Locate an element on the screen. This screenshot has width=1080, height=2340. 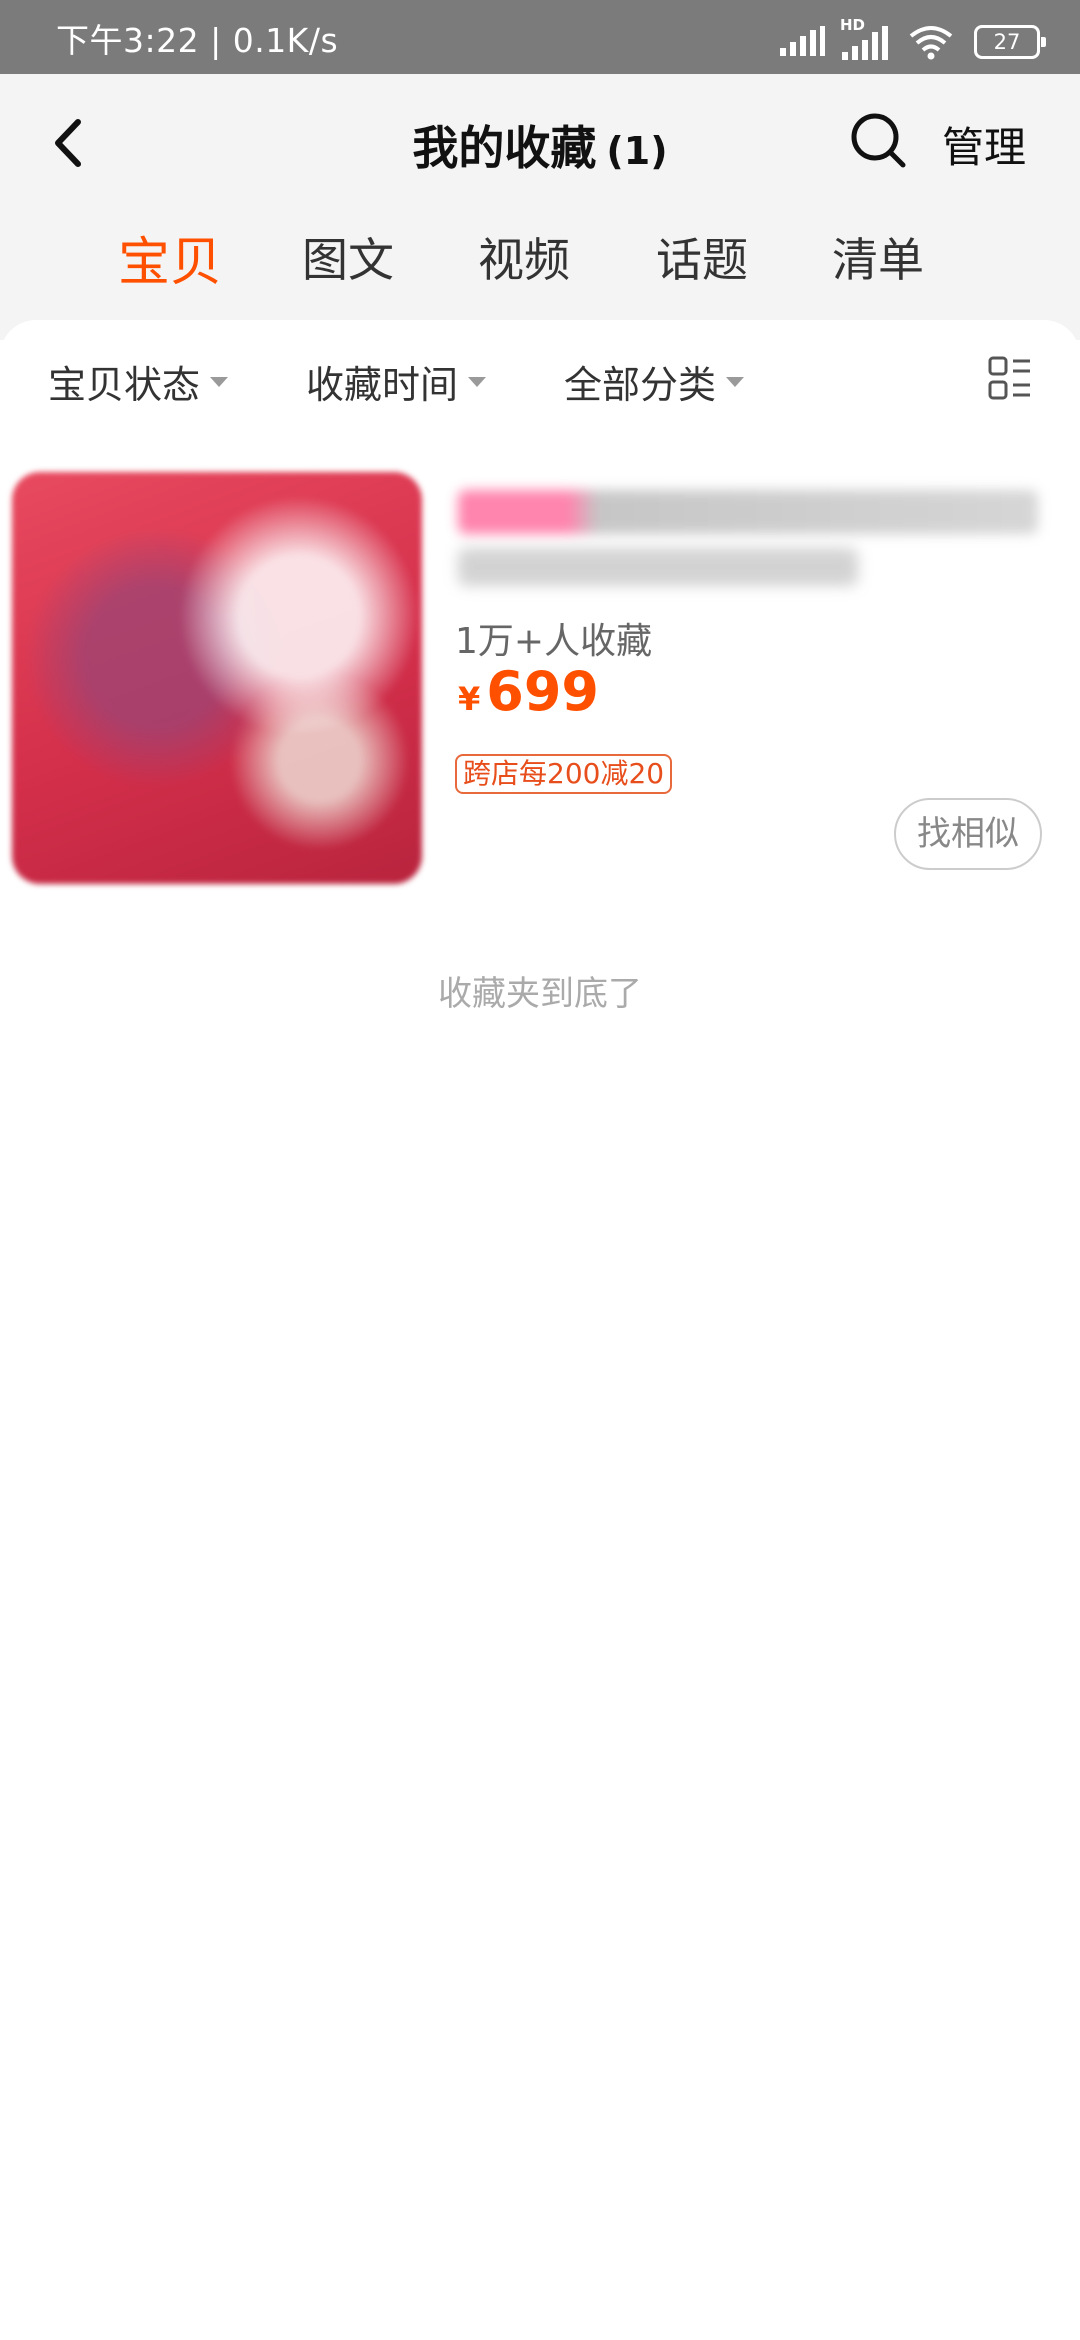
filter-item-category: 全部分类 is located at coordinates (654, 381).